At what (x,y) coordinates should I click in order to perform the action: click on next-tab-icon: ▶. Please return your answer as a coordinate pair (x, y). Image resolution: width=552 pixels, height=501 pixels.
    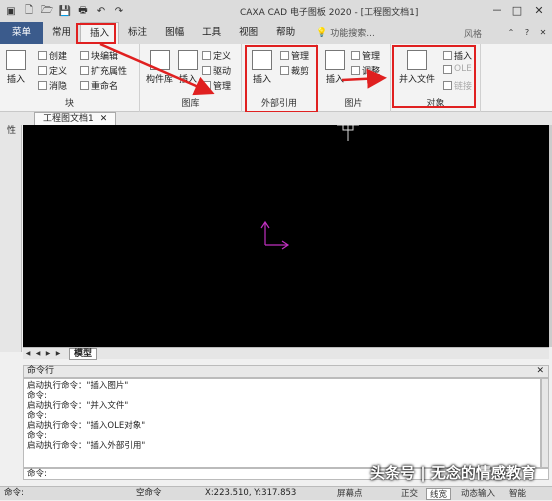
    Looking at the image, I should click on (48, 354).